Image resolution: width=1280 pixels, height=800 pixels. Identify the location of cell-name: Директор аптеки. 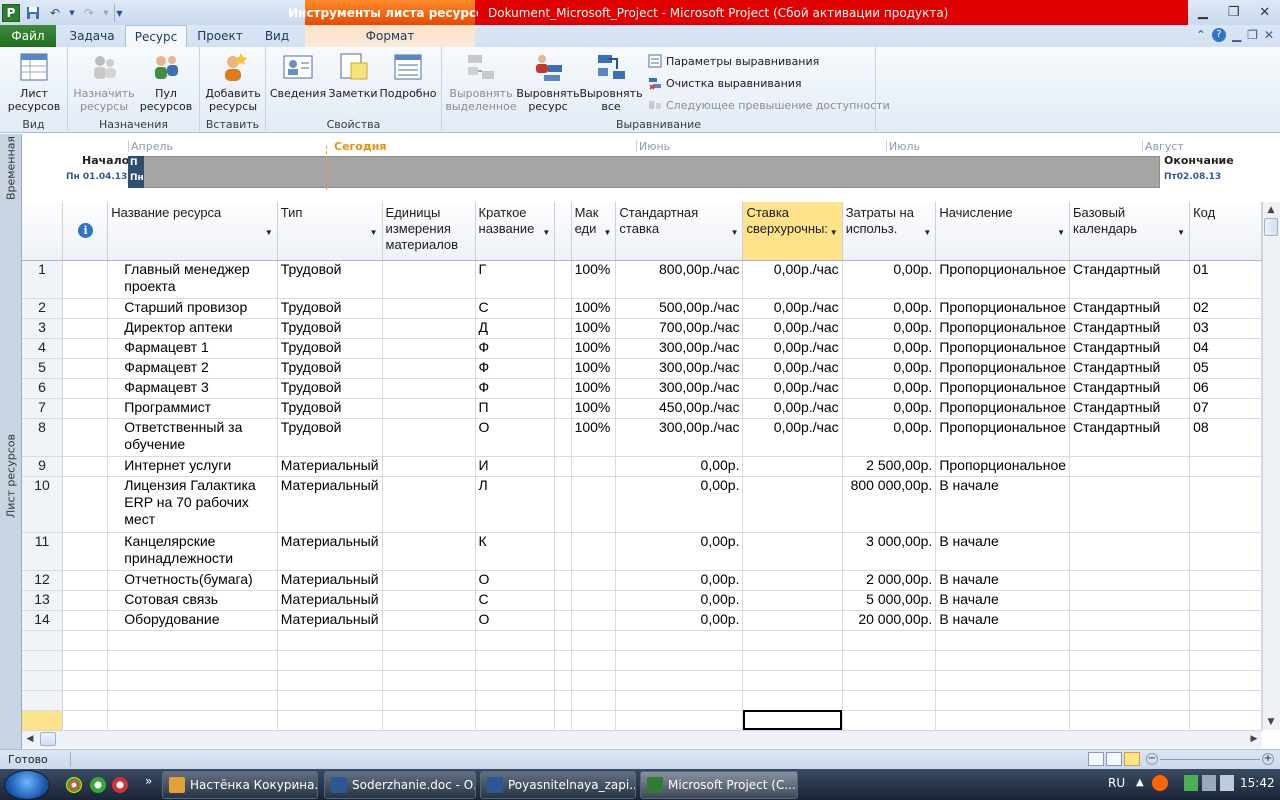
(192, 328).